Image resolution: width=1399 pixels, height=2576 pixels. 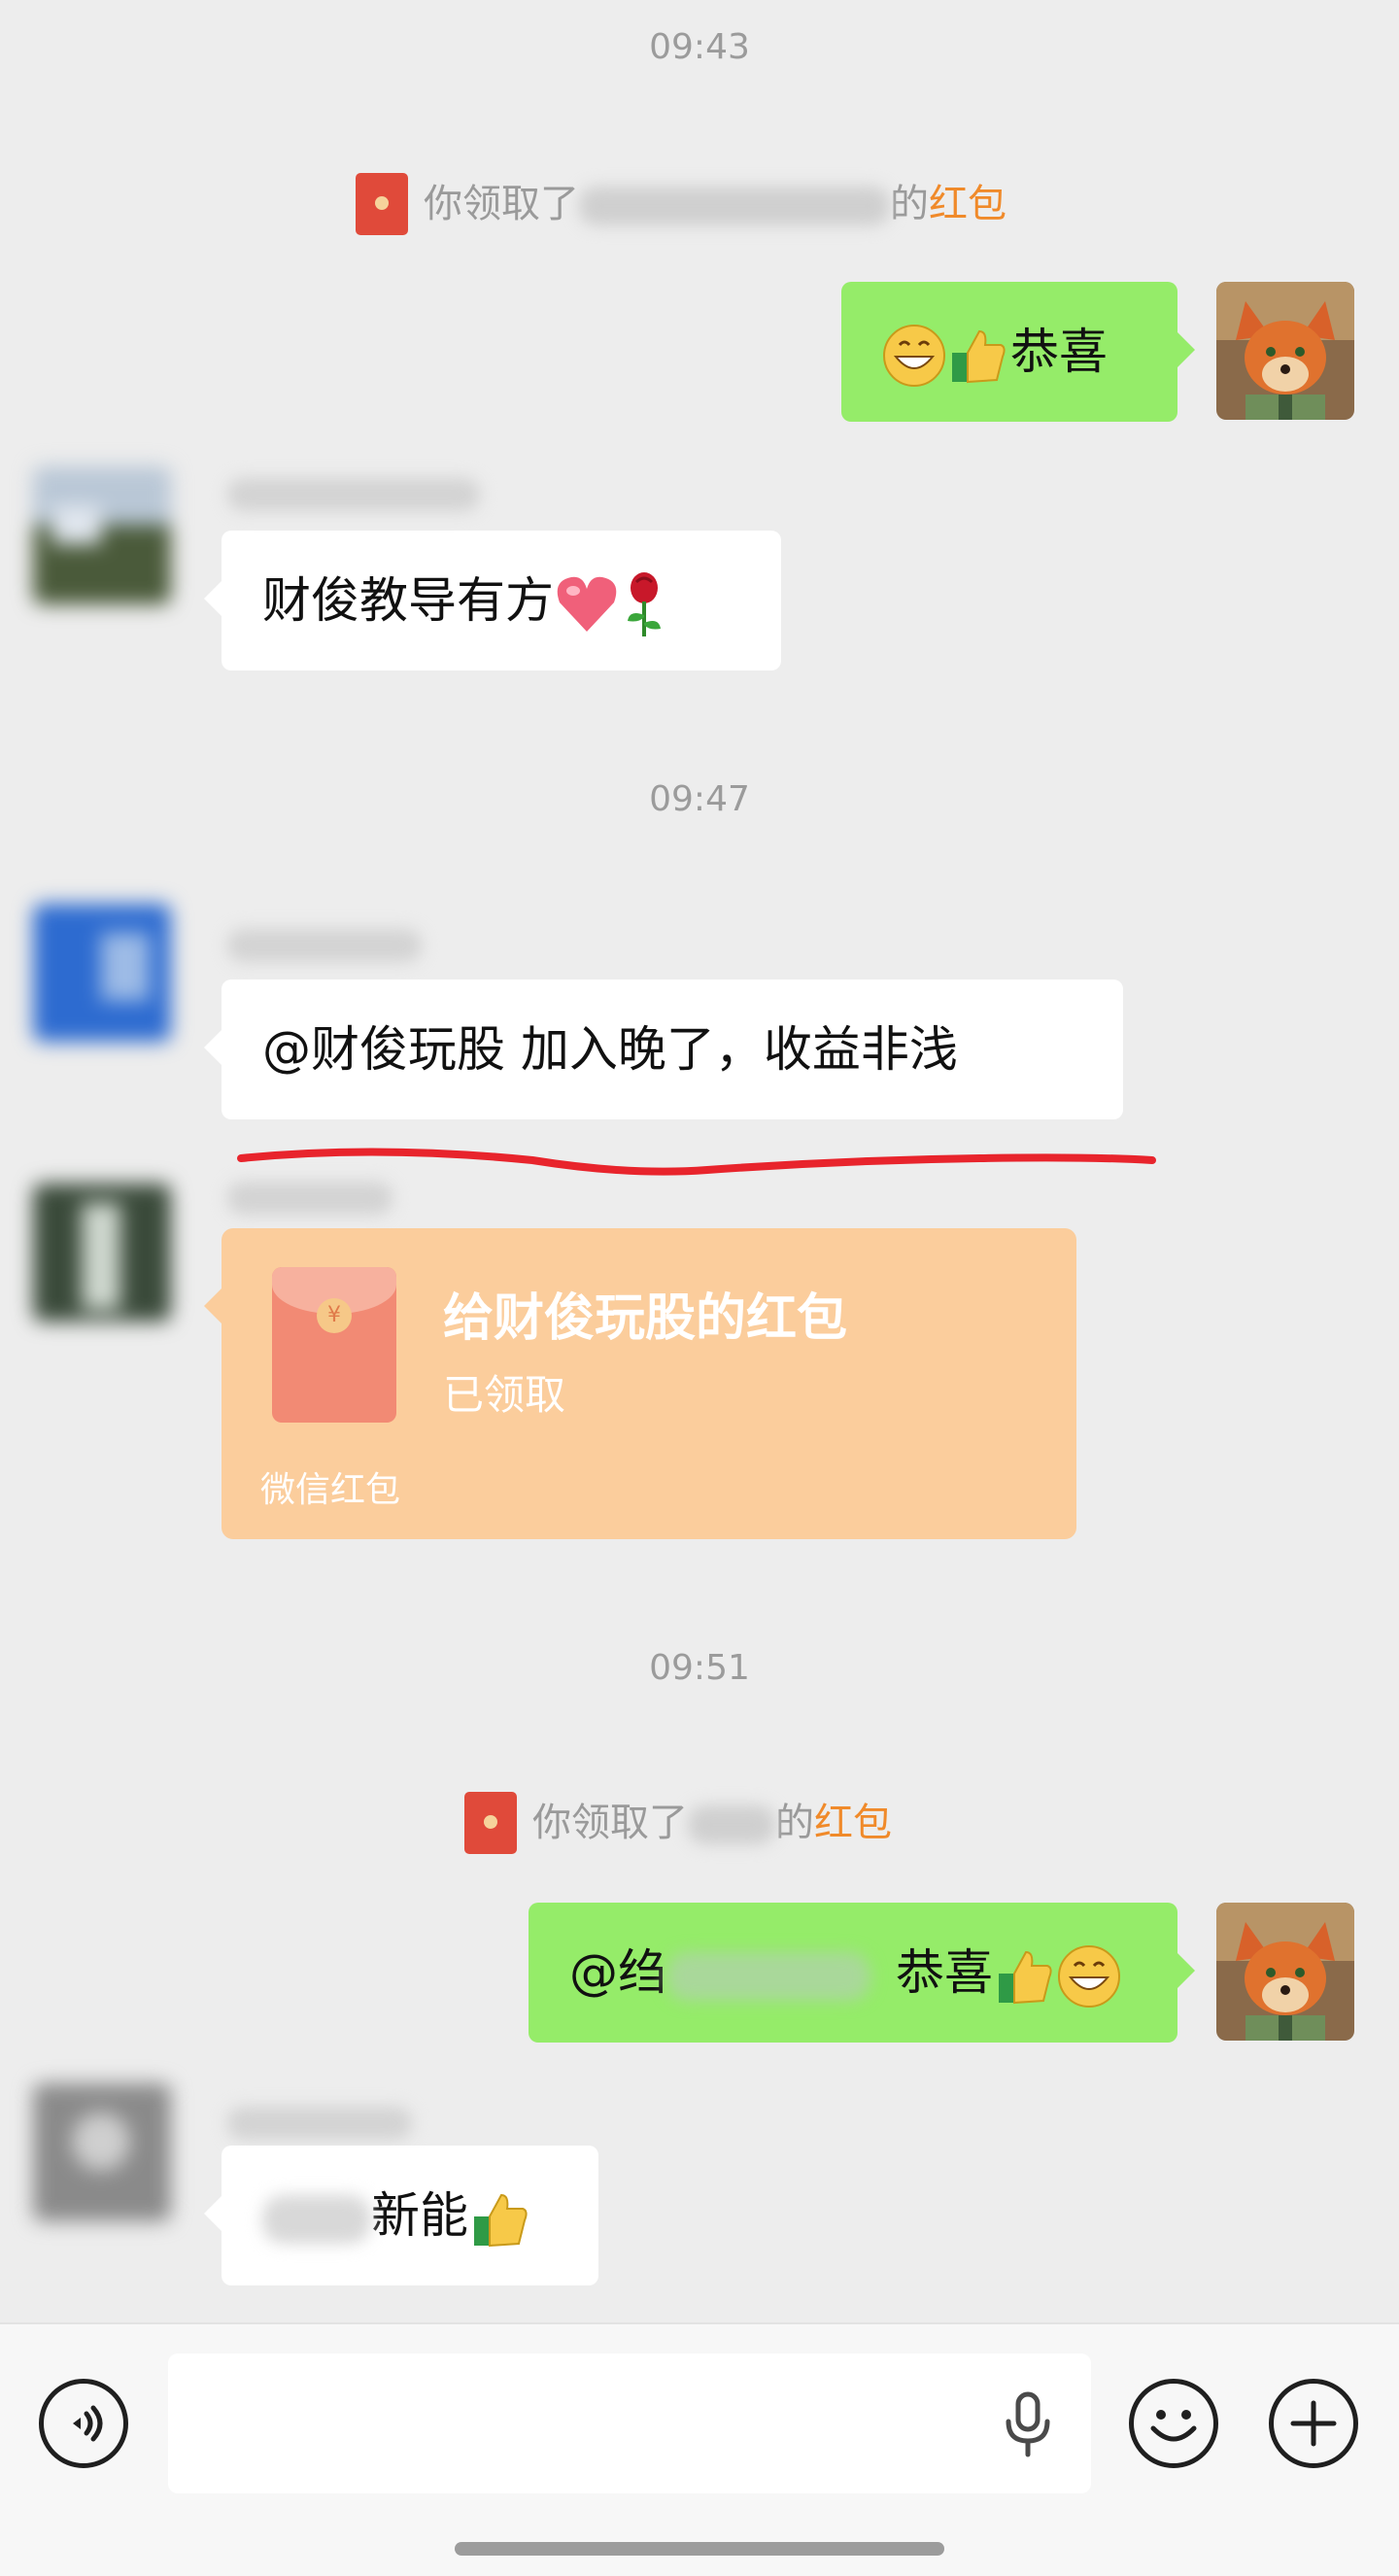 I want to click on message-bubble-self: 恭喜, so click(x=1018, y=352).